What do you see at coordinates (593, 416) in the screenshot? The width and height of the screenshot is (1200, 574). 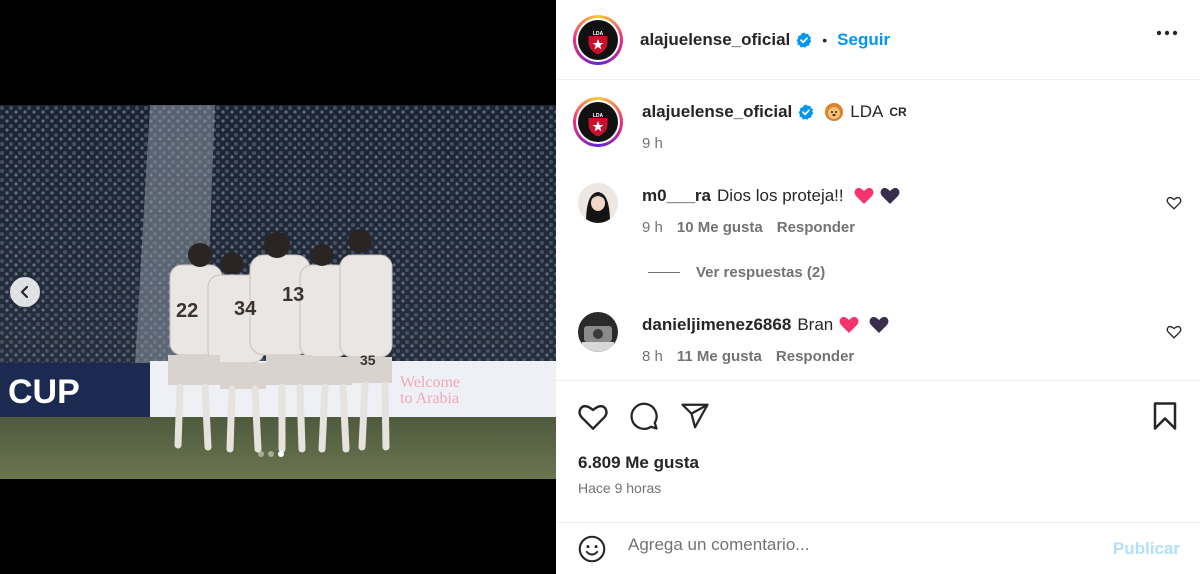 I see `like-heart-icon` at bounding box center [593, 416].